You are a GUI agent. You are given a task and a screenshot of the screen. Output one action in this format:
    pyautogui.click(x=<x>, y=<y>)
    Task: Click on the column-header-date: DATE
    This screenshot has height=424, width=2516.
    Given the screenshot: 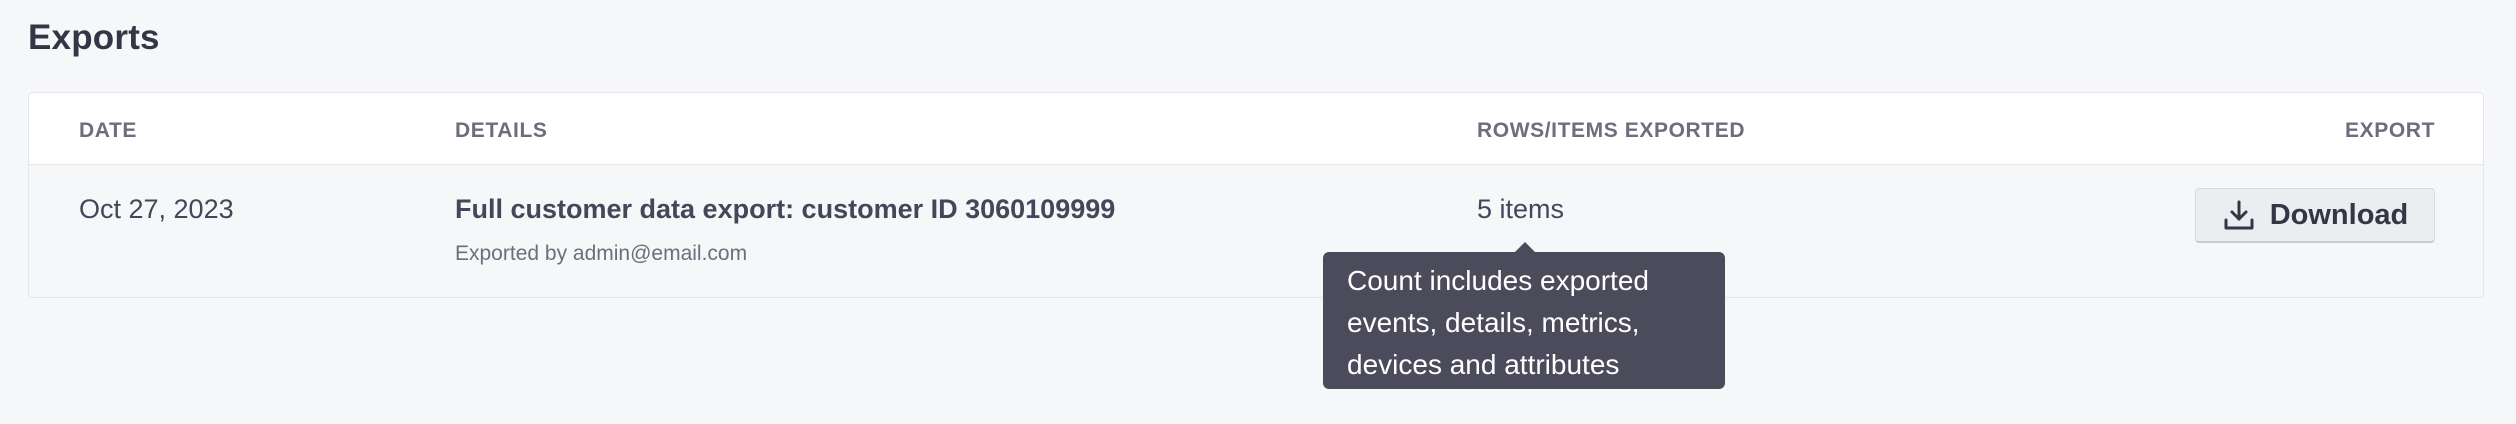 What is the action you would take?
    pyautogui.click(x=108, y=130)
    